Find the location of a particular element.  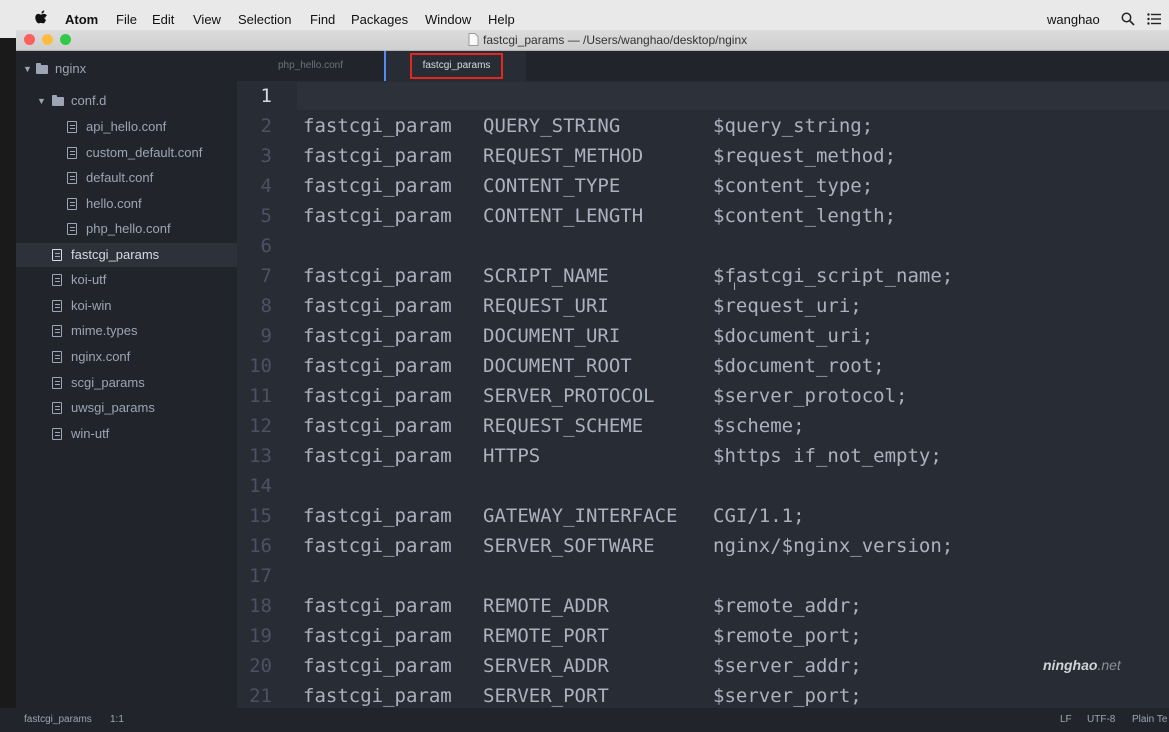

line-number: 16 is located at coordinates (260, 546).